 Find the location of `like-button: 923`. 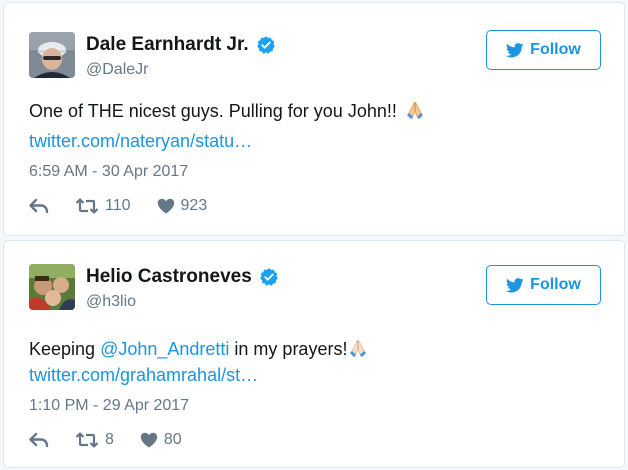

like-button: 923 is located at coordinates (182, 206).